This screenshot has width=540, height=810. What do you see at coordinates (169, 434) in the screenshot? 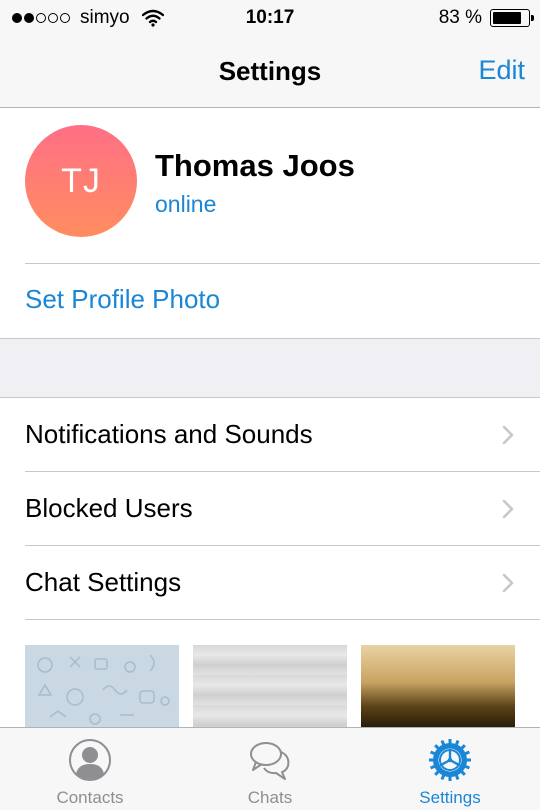
I see `row-label: Notifications and Sounds` at bounding box center [169, 434].